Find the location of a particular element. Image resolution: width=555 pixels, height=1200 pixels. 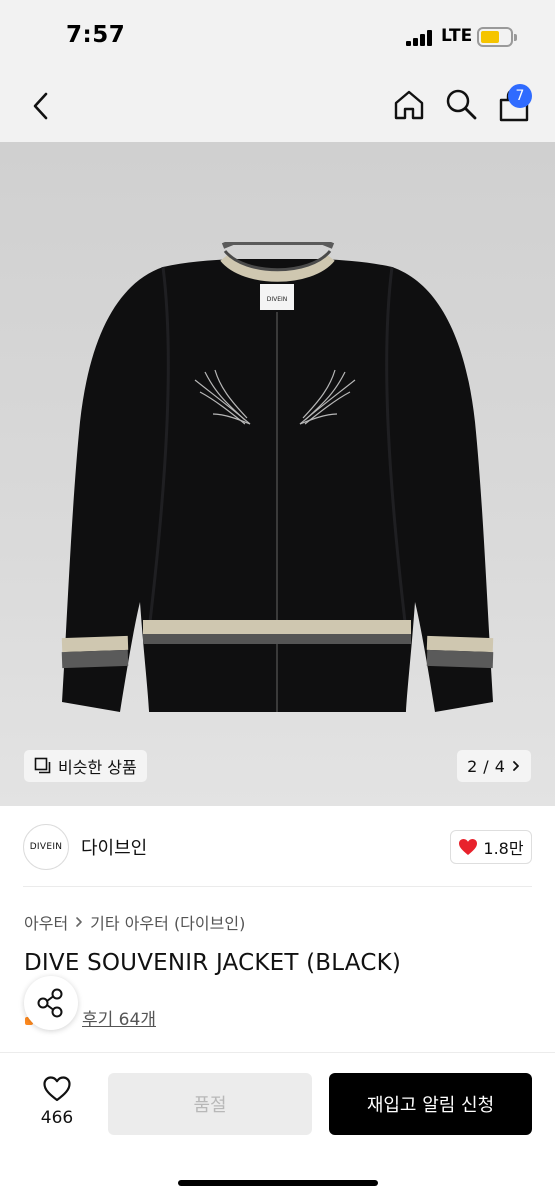

brand-like-button: 1.8만 is located at coordinates (491, 847).